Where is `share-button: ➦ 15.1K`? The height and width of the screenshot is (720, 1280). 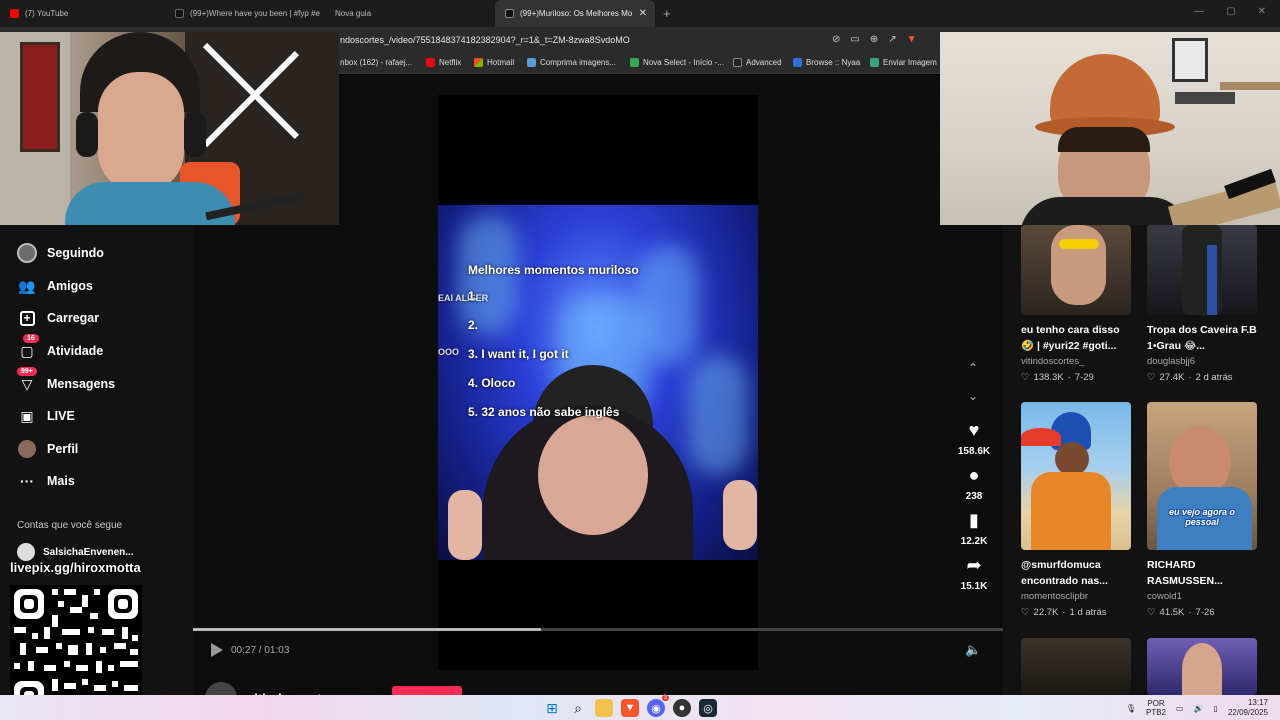
share-button: ➦ 15.1K is located at coordinates (974, 573).